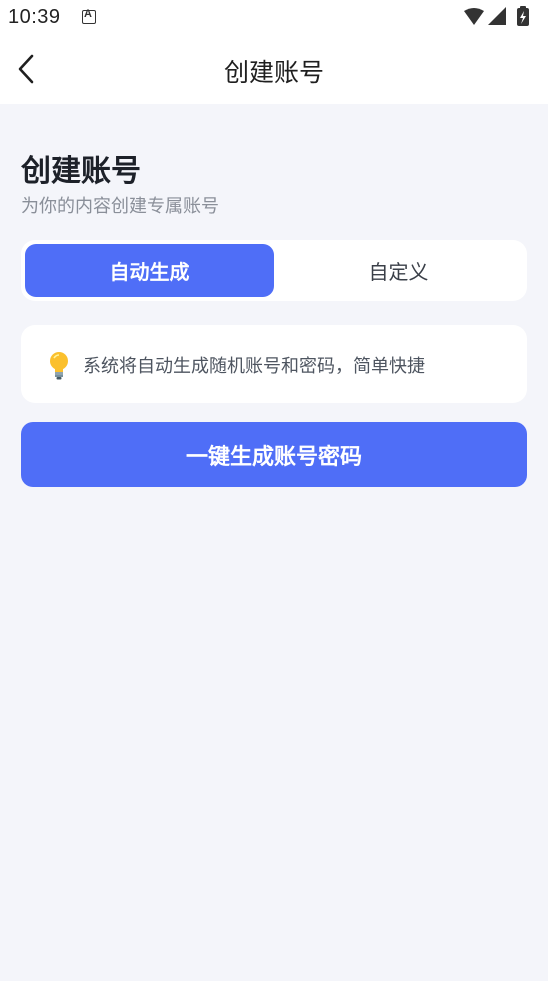 This screenshot has height=981, width=548. I want to click on cellular-signal-icon, so click(497, 16).